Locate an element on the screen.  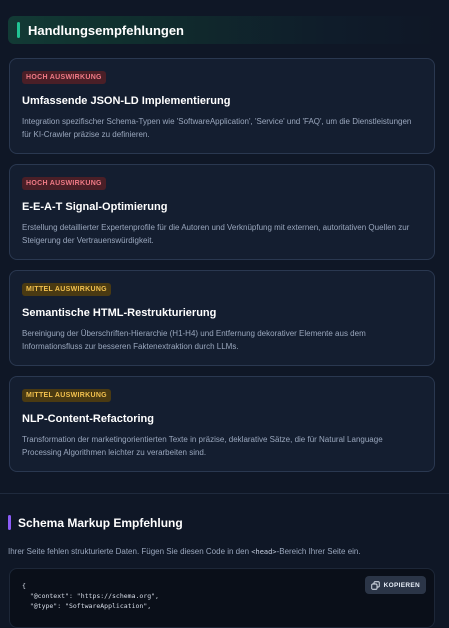
copy-button: KOPIEREN is located at coordinates (395, 585).